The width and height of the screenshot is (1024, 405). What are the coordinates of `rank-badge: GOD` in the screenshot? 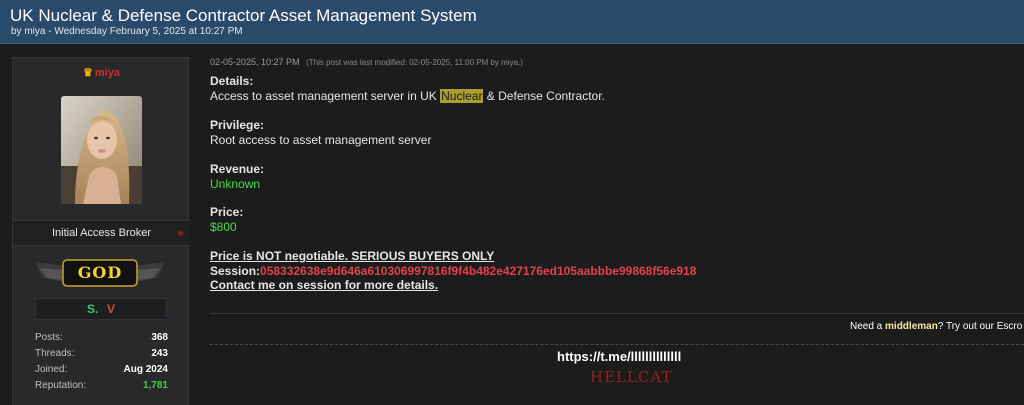 It's located at (100, 273).